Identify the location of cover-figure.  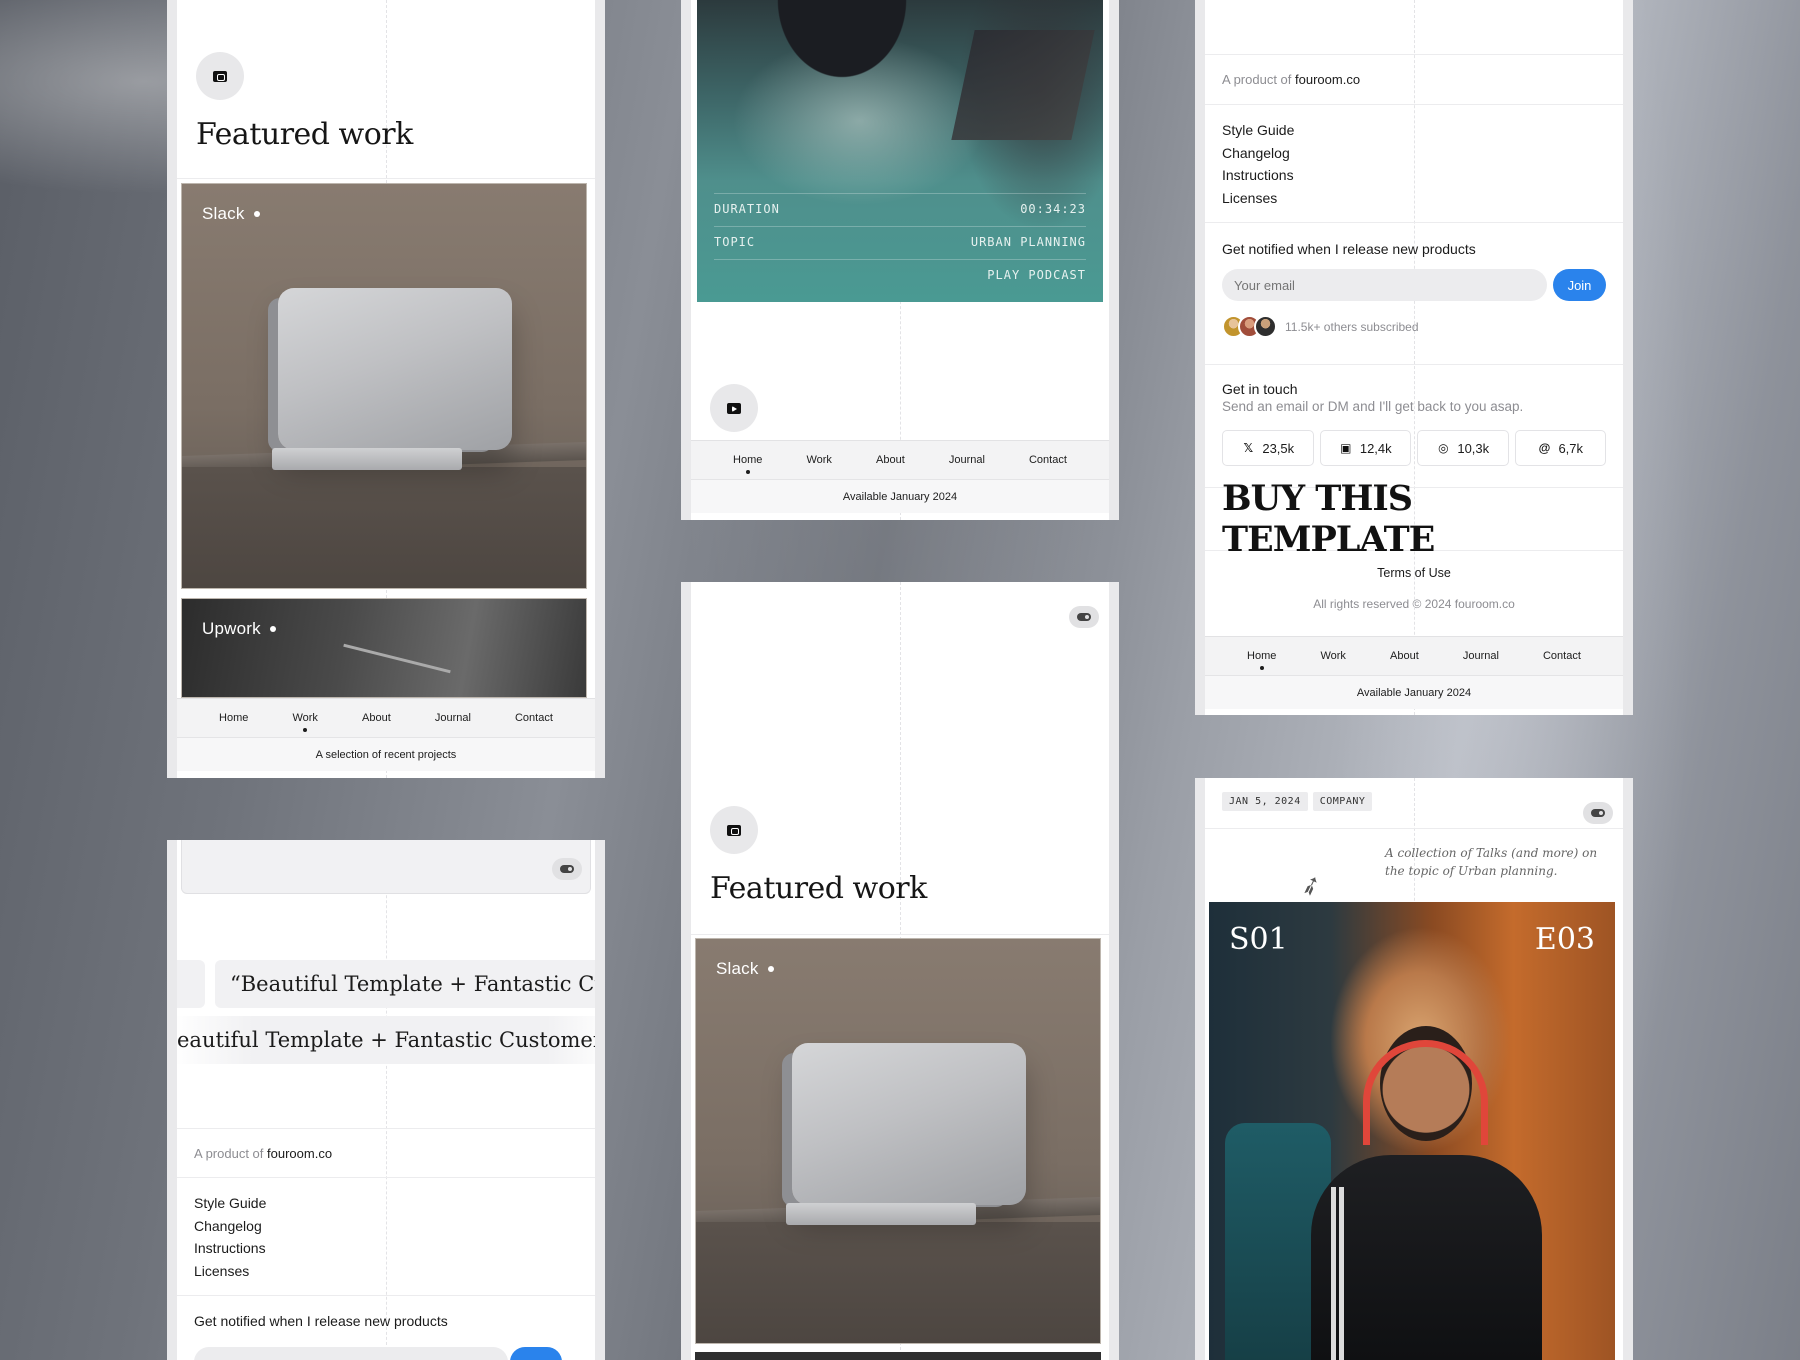
(842, 45).